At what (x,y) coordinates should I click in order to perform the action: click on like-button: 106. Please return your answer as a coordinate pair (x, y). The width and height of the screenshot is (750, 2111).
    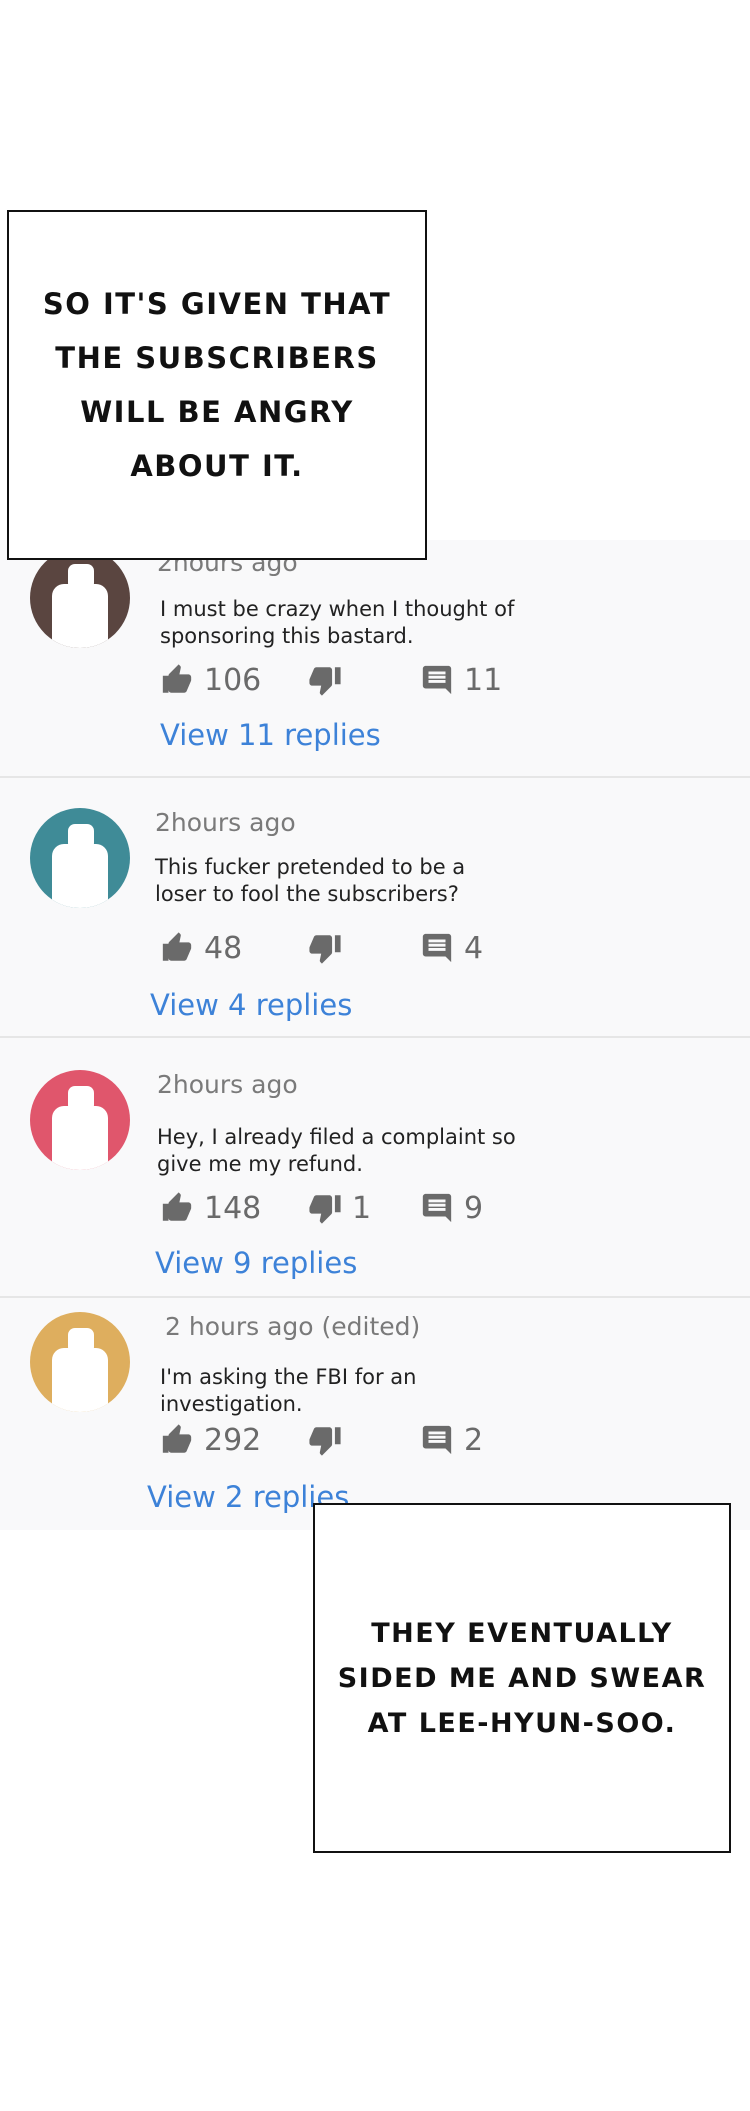
    Looking at the image, I should click on (210, 680).